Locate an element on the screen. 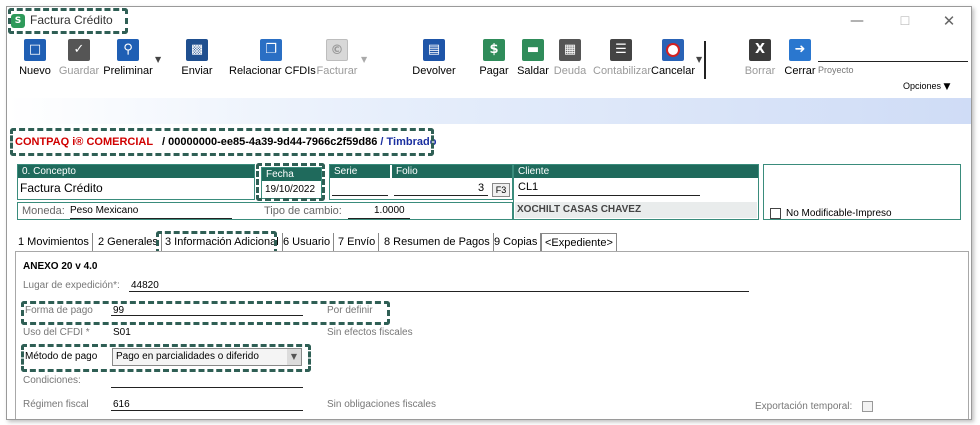 This screenshot has width=980, height=425. cancel-icon is located at coordinates (673, 50).